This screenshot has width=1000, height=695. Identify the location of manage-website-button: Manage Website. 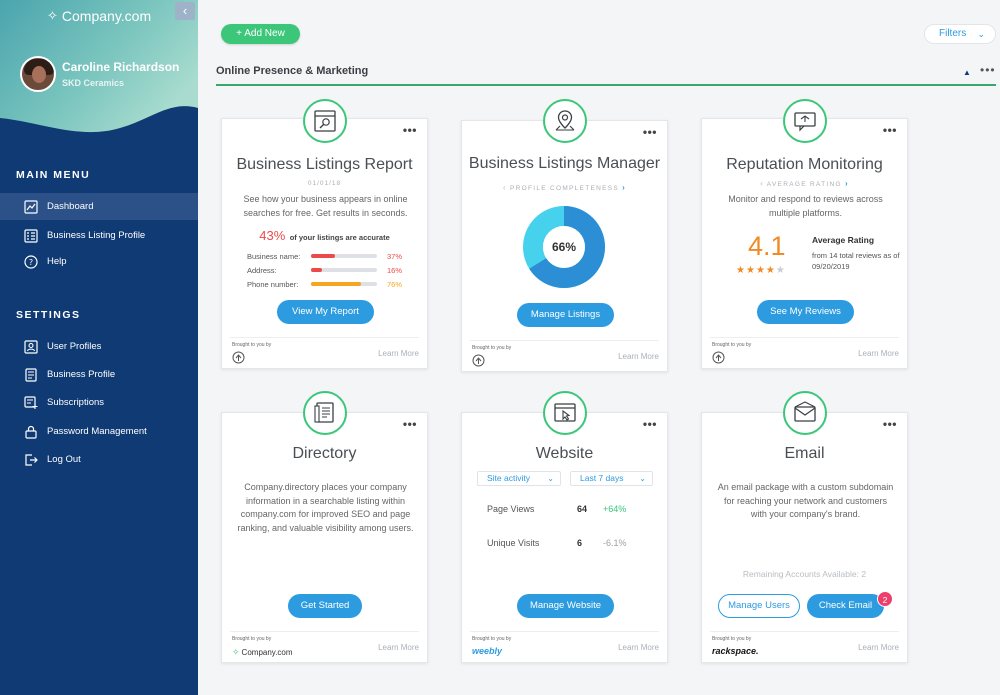
(565, 606).